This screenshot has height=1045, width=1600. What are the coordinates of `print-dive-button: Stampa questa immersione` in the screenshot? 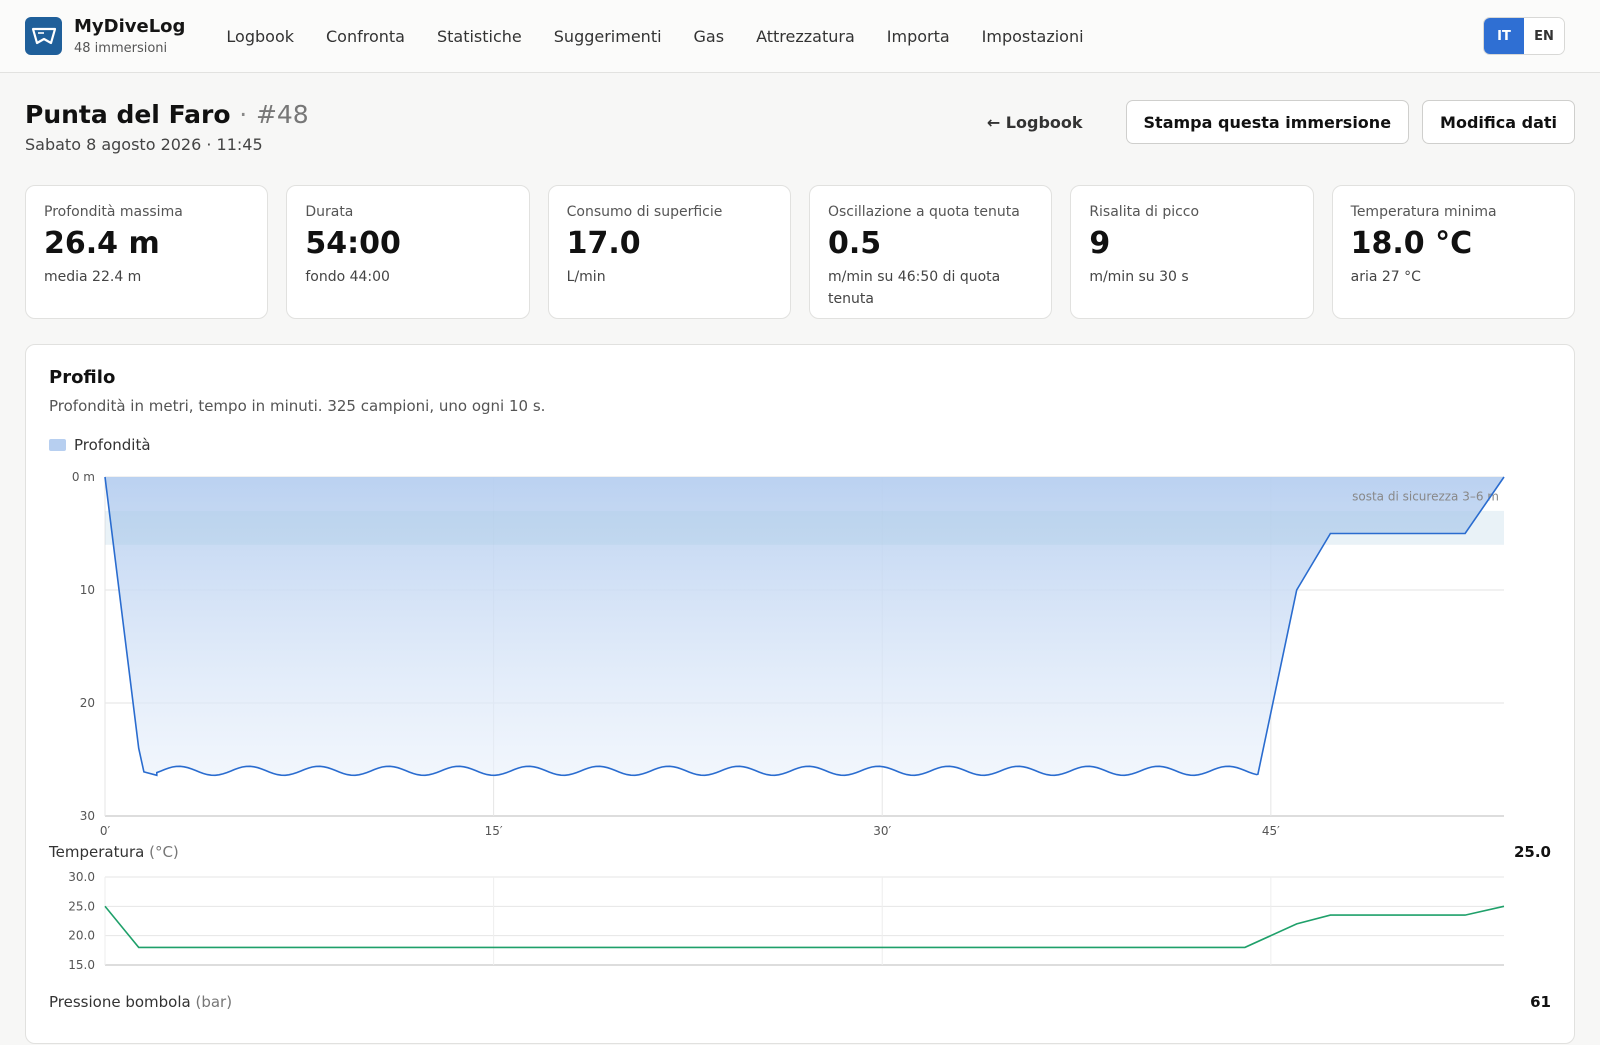 It's located at (1267, 122).